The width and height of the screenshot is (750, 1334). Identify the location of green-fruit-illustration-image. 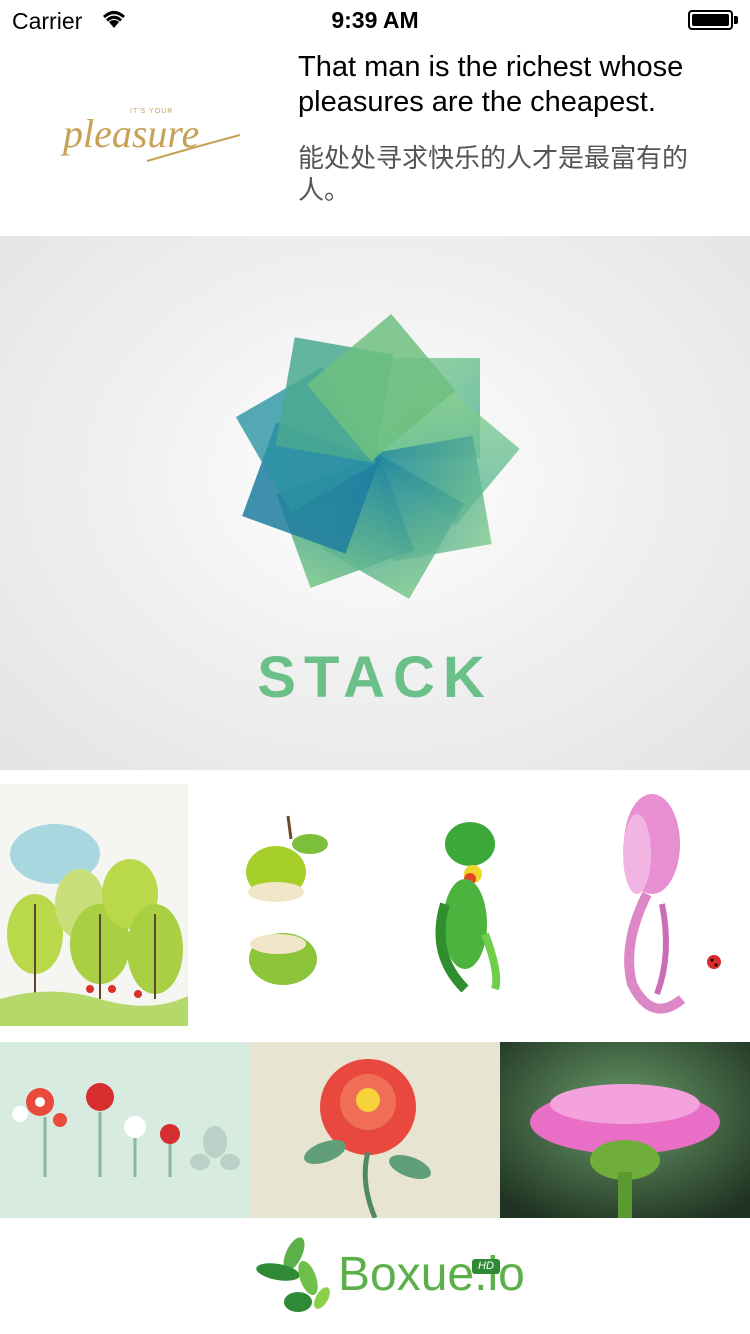
(281, 905).